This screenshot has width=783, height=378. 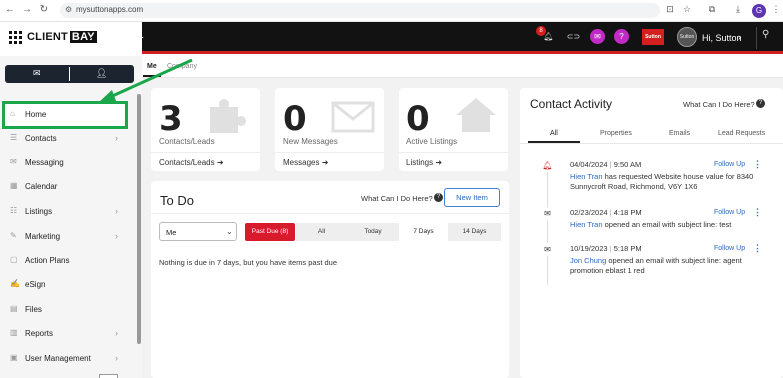 What do you see at coordinates (14, 259) in the screenshot?
I see `action-plans-icon: ▢` at bounding box center [14, 259].